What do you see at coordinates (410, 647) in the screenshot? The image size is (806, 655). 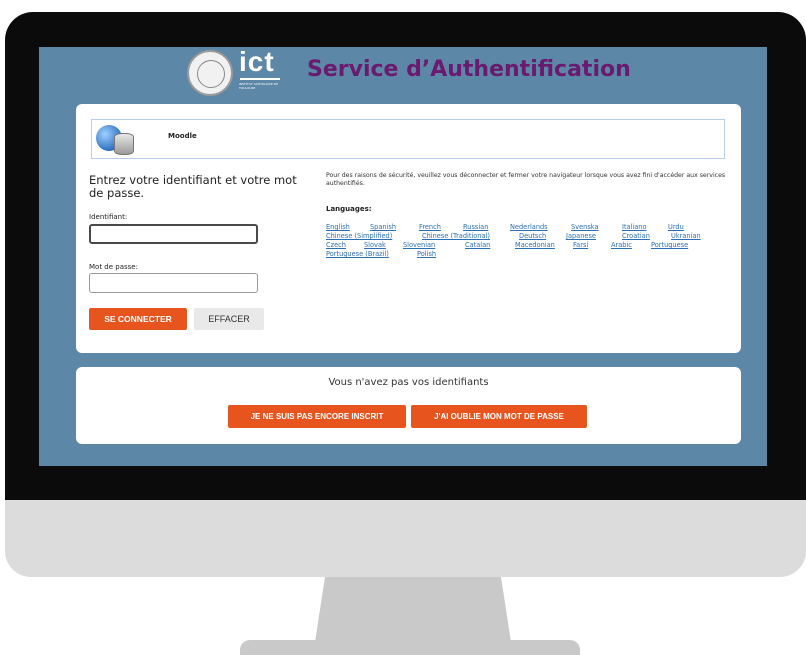 I see `monitor-stand-base` at bounding box center [410, 647].